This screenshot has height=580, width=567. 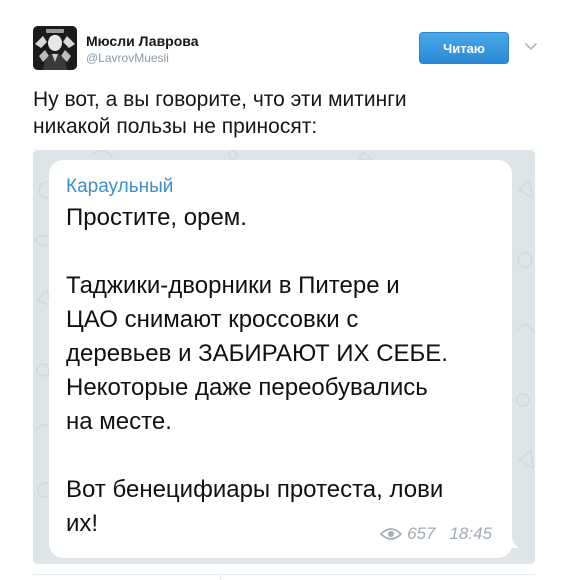 What do you see at coordinates (470, 533) in the screenshot?
I see `message-time: 18:45` at bounding box center [470, 533].